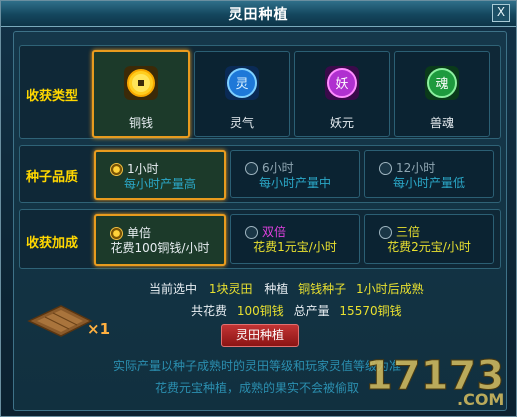  I want to click on demon-essence-icon: 妖, so click(342, 83).